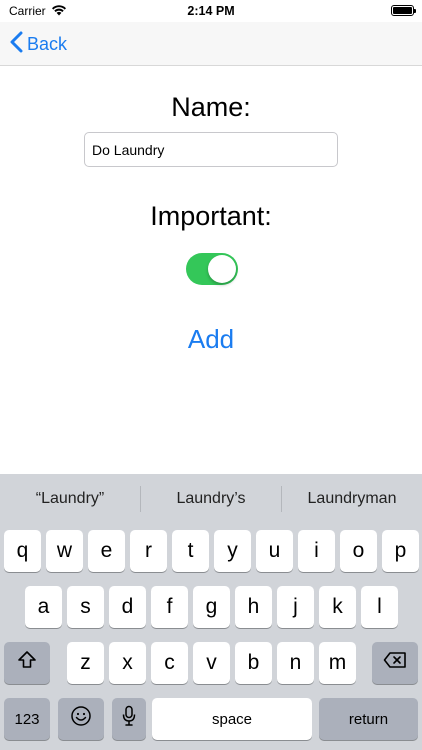 The height and width of the screenshot is (750, 422). What do you see at coordinates (16, 44) in the screenshot?
I see `chevron-left-icon` at bounding box center [16, 44].